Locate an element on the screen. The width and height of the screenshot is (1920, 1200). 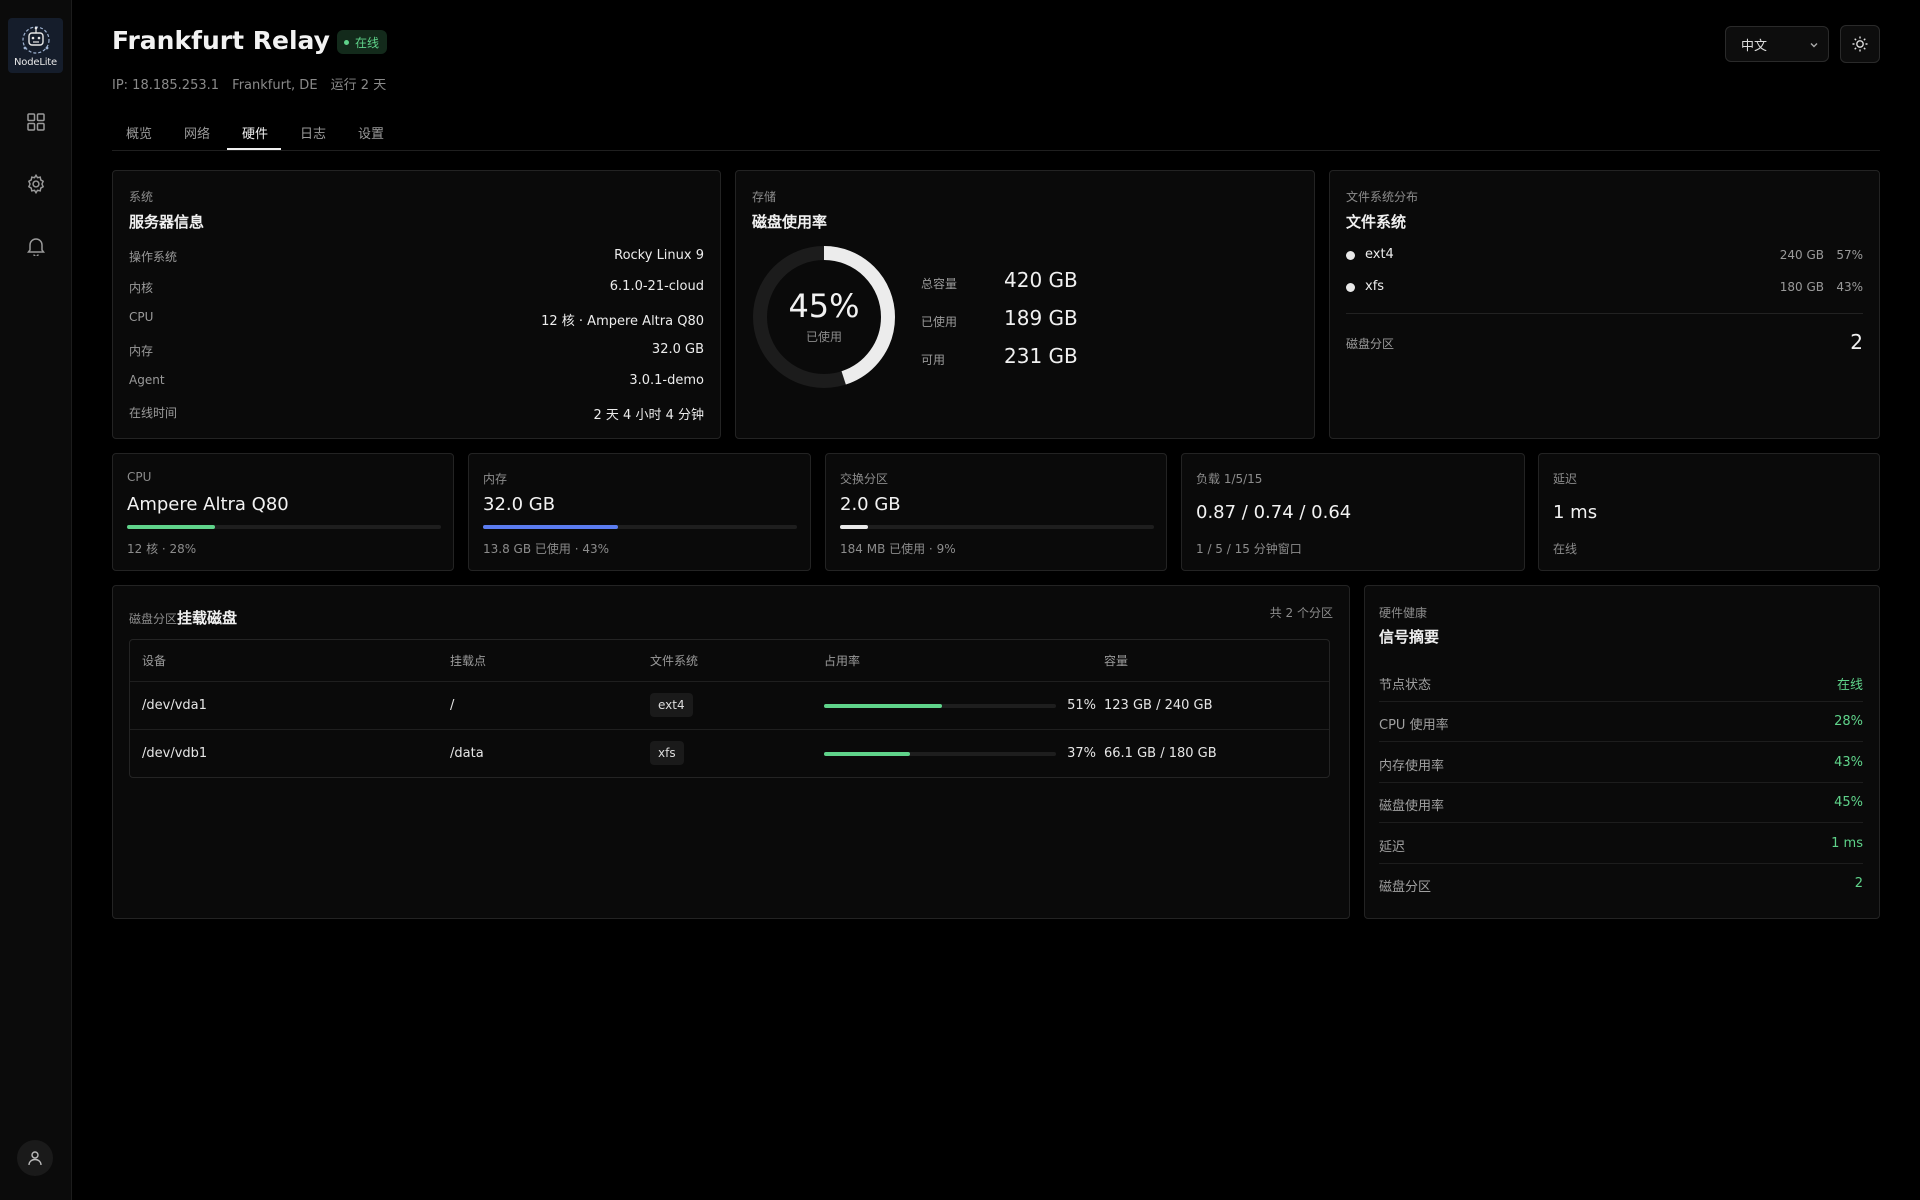
card-label: 磁盘分区 is located at coordinates (153, 619).